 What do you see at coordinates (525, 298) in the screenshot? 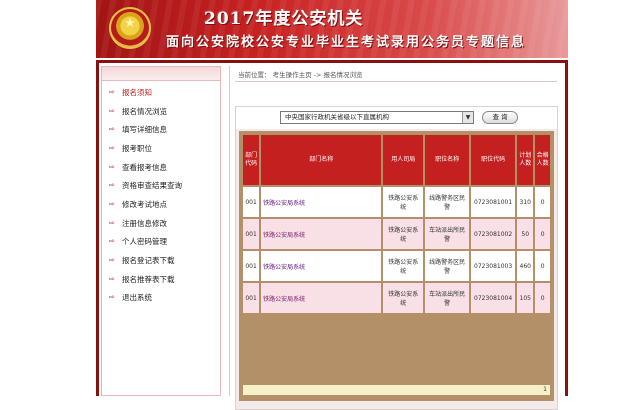
I see `table-cell: 105` at bounding box center [525, 298].